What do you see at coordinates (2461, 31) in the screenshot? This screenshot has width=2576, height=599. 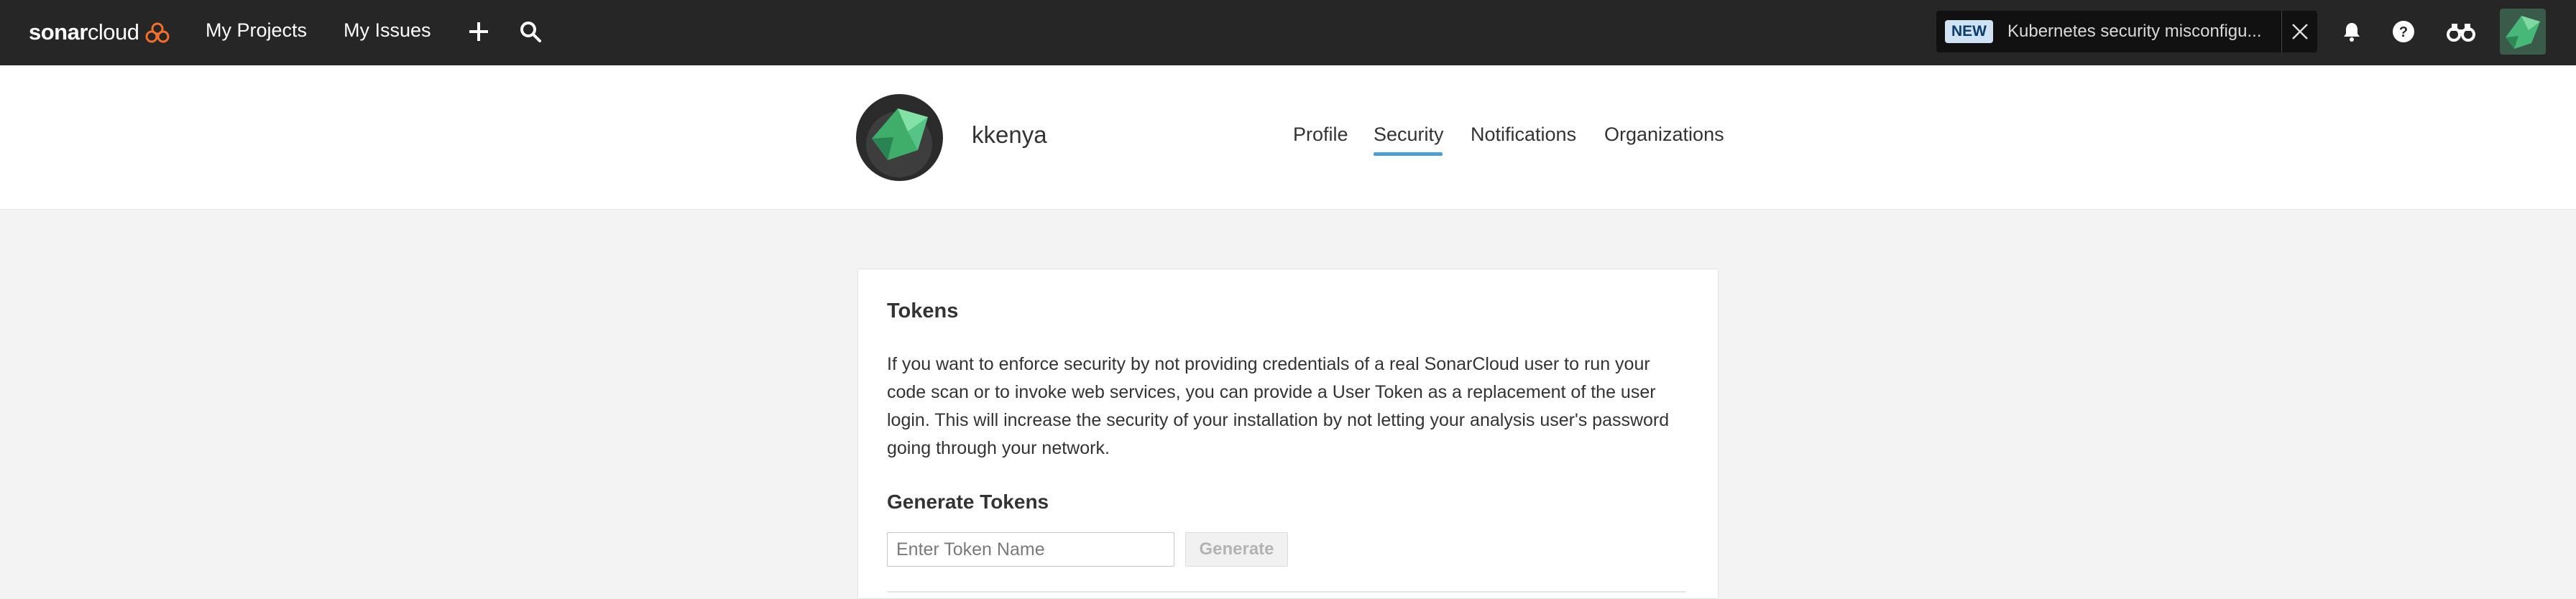 I see `binoculars-icon` at bounding box center [2461, 31].